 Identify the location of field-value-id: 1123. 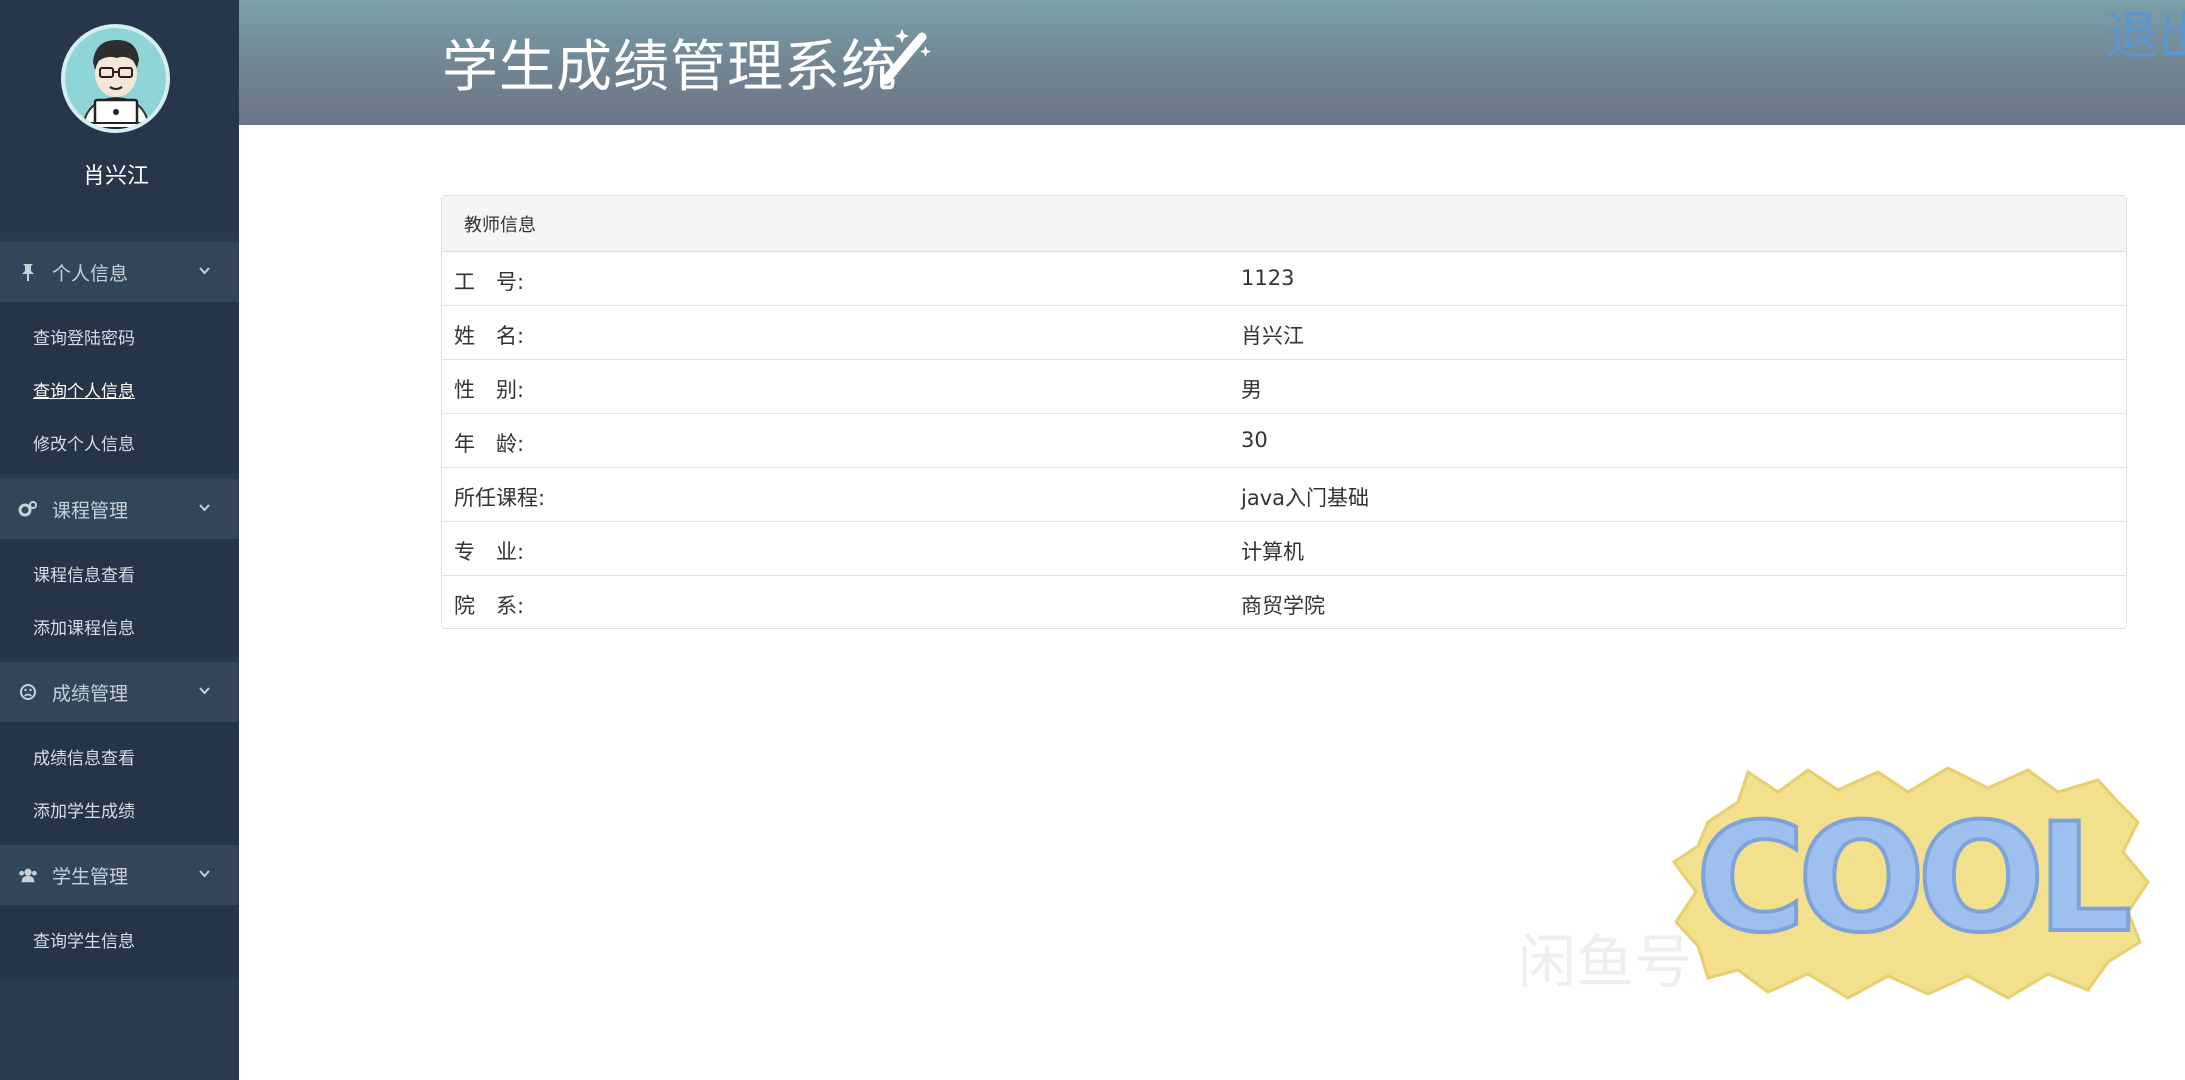
(1268, 278).